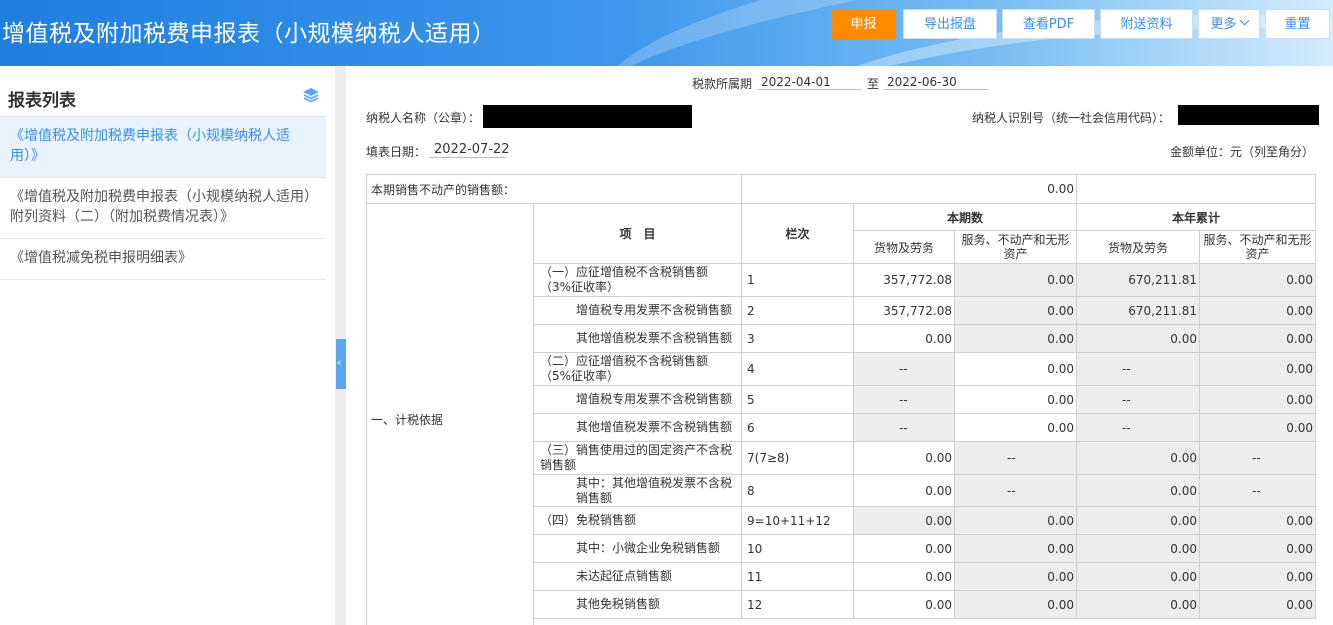 Image resolution: width=1333 pixels, height=625 pixels. I want to click on row-col-number: 6, so click(798, 428).